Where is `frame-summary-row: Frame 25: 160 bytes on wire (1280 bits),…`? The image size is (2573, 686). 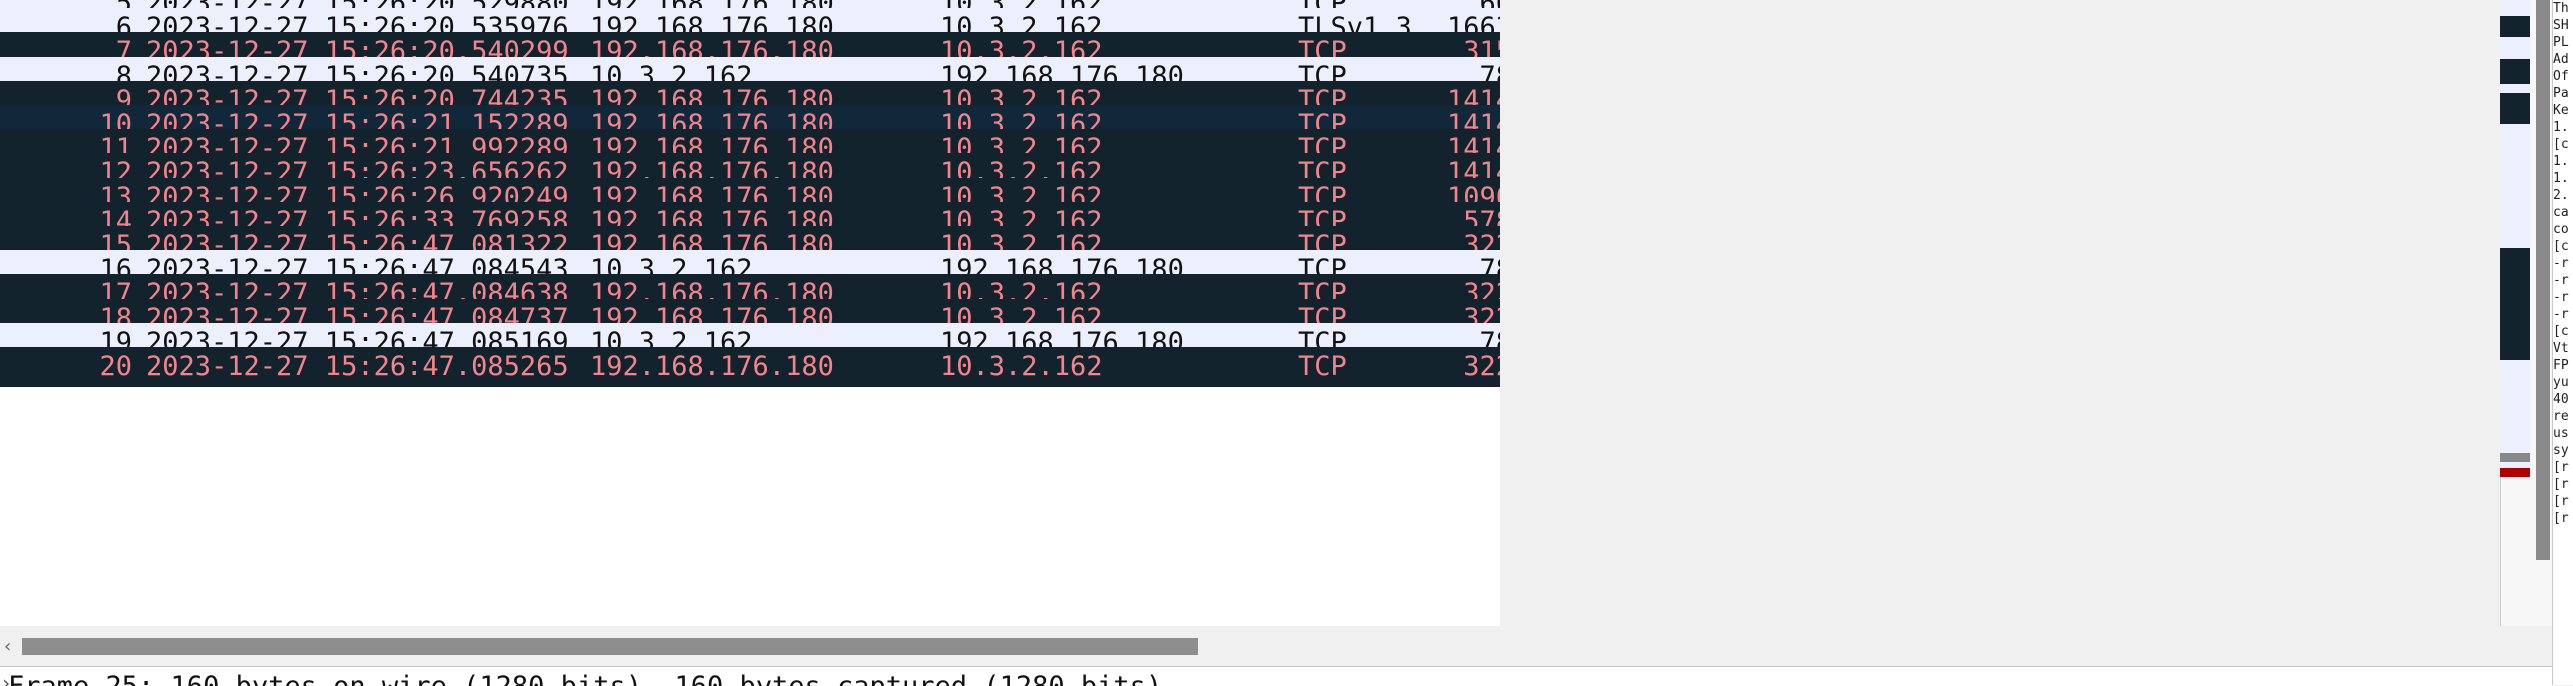 frame-summary-row: Frame 25: 160 bytes on wire (1280 bits),… is located at coordinates (585, 678).